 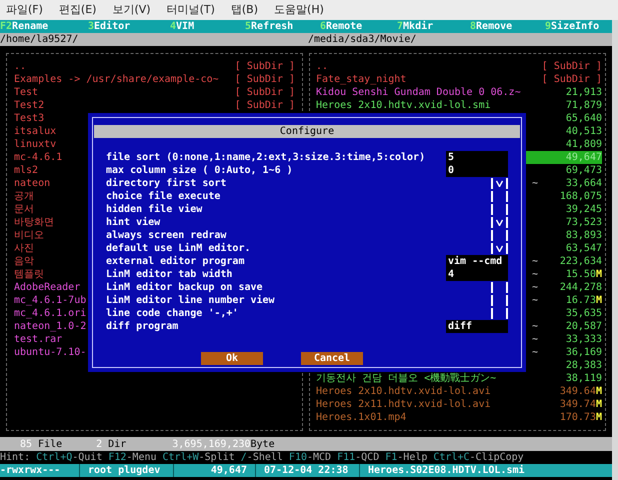 What do you see at coordinates (584, 248) in the screenshot?
I see `file-size: 63,547` at bounding box center [584, 248].